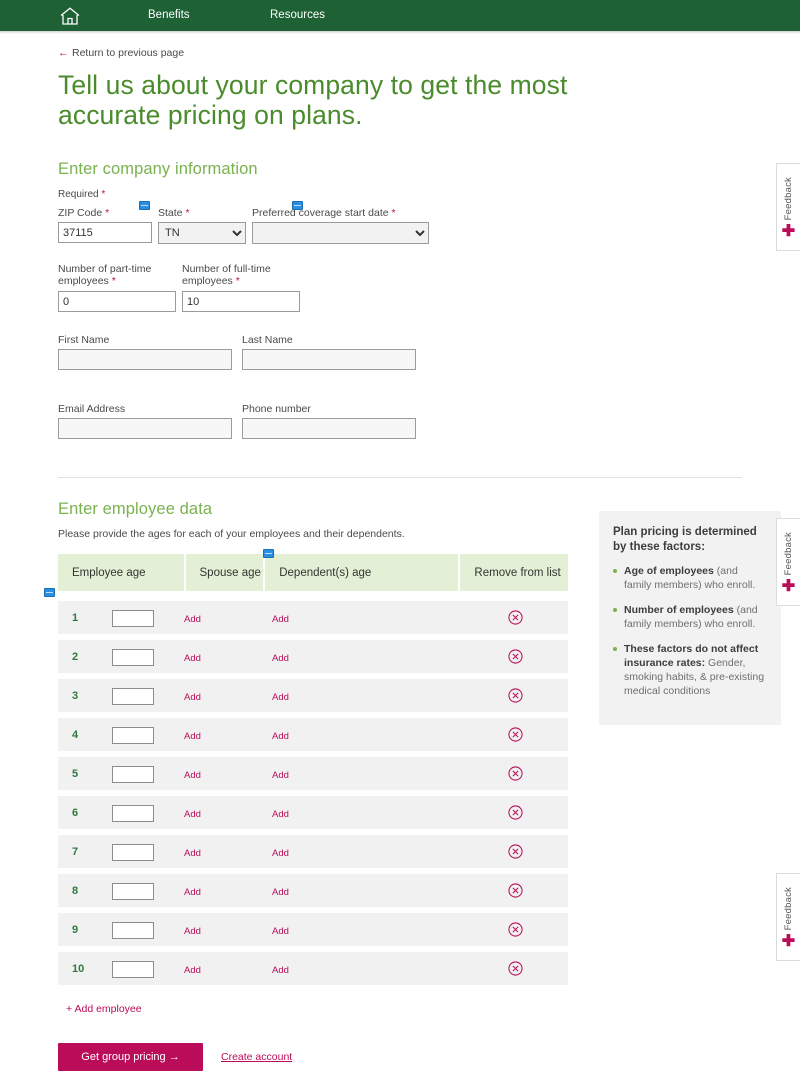 Image resolution: width=800 pixels, height=1071 pixels. I want to click on state-required-star: *, so click(187, 213).